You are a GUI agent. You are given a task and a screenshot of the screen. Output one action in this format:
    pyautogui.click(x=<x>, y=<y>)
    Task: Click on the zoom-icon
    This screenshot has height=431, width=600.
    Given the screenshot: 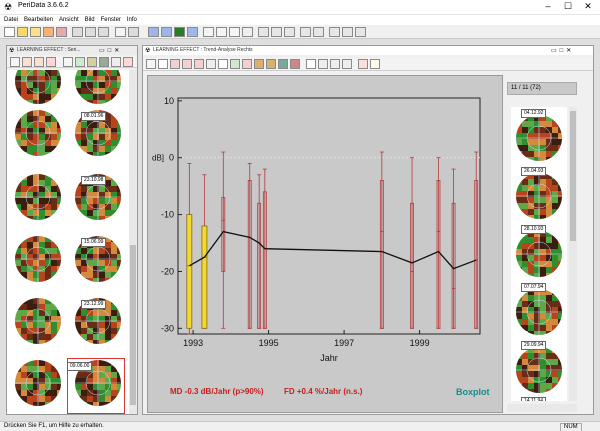 What is the action you would take?
    pyautogui.click(x=311, y=64)
    